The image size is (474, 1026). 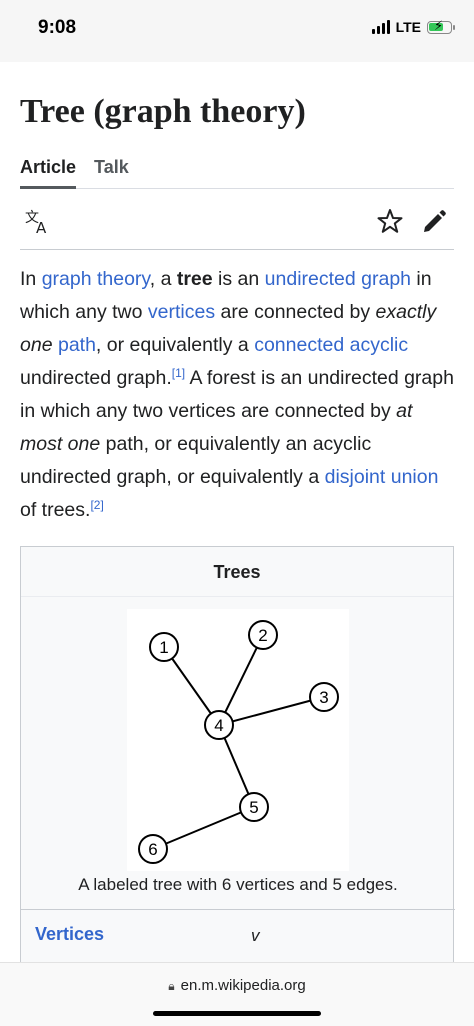 I want to click on infobox-title: Trees, so click(x=237, y=572).